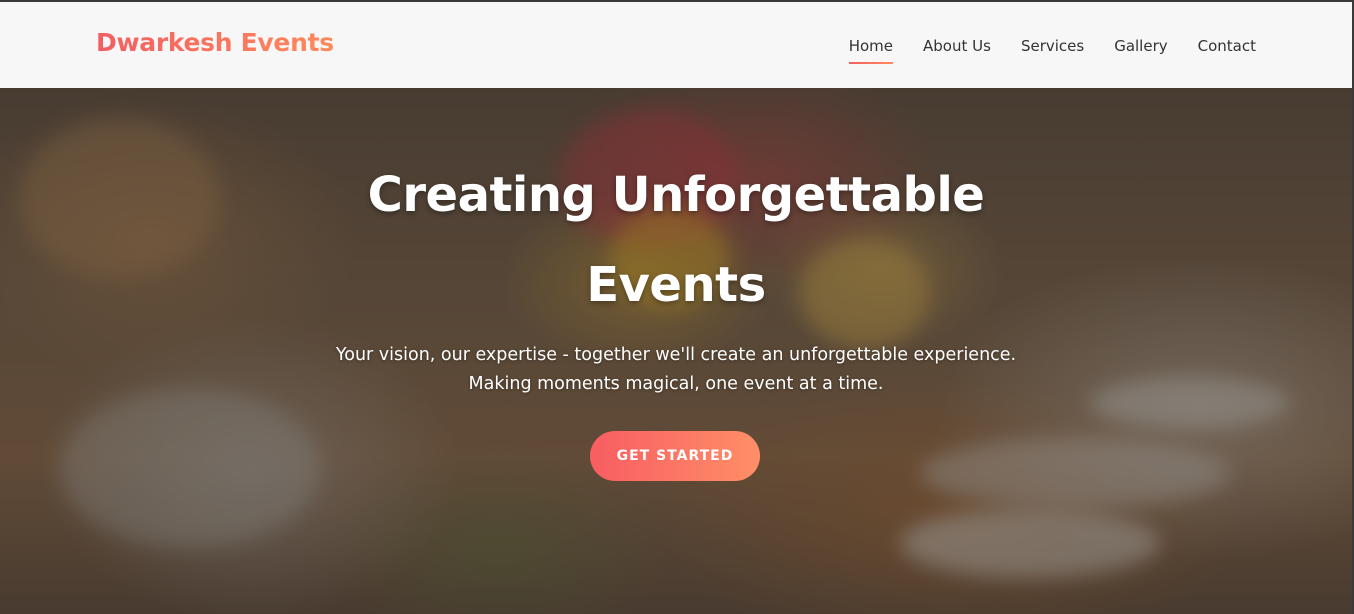 The height and width of the screenshot is (614, 1354). I want to click on hero-title: Creating Unforgettable Events, so click(676, 240).